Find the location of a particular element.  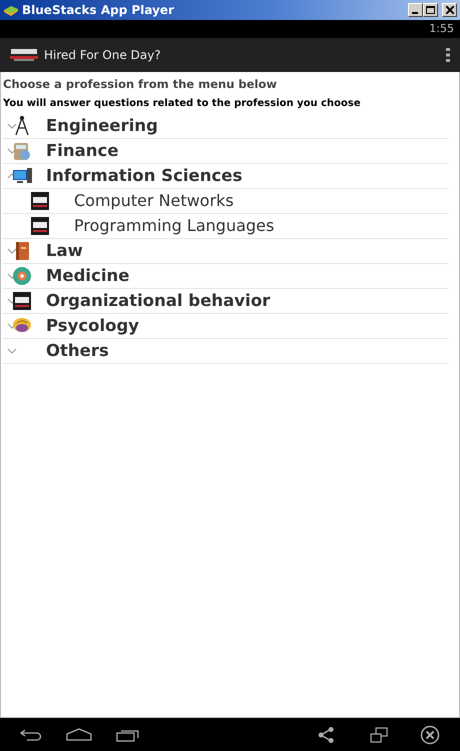

category-item: Law is located at coordinates (64, 251).